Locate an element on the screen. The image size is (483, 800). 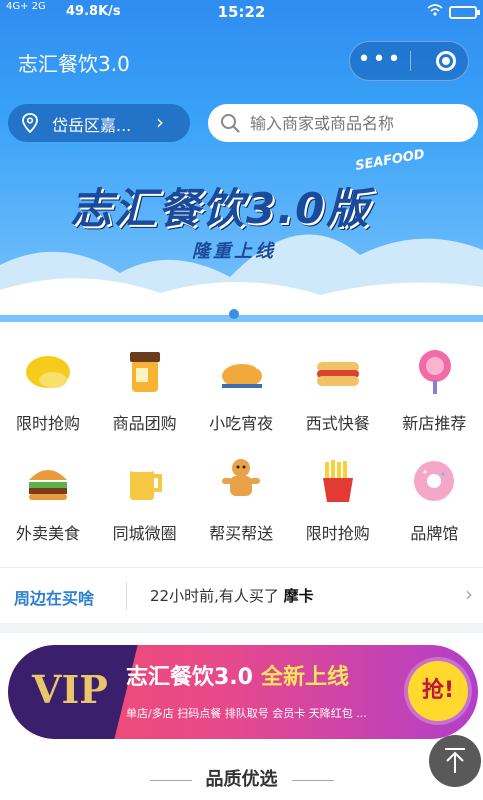
clock: 15:22 is located at coordinates (241, 12).